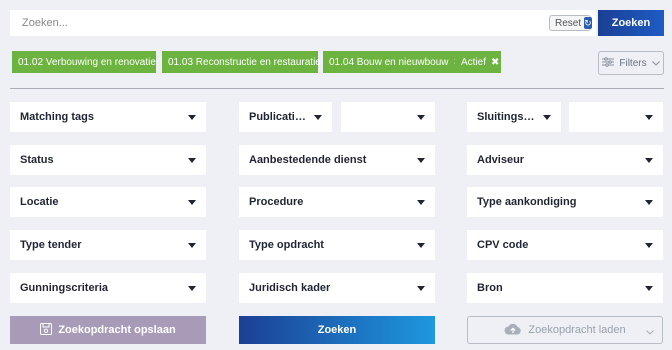 The height and width of the screenshot is (350, 672). What do you see at coordinates (337, 330) in the screenshot?
I see `search-button: Zoeken` at bounding box center [337, 330].